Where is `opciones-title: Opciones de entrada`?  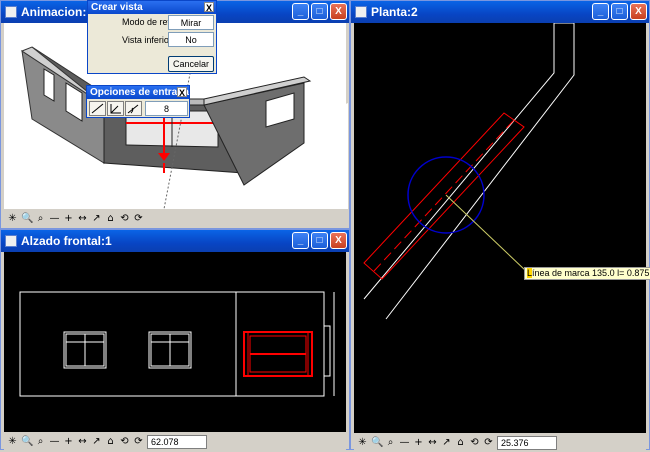 opciones-title: Opciones de entrada is located at coordinates (139, 92).